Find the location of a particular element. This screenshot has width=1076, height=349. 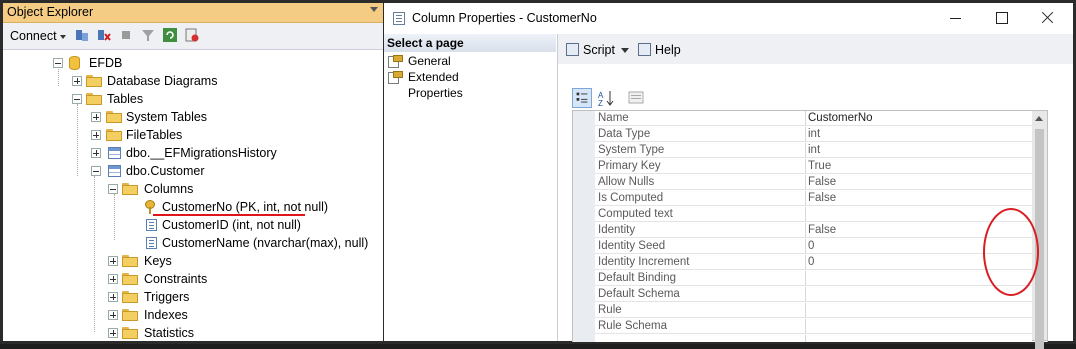

script-label: Script is located at coordinates (599, 50).